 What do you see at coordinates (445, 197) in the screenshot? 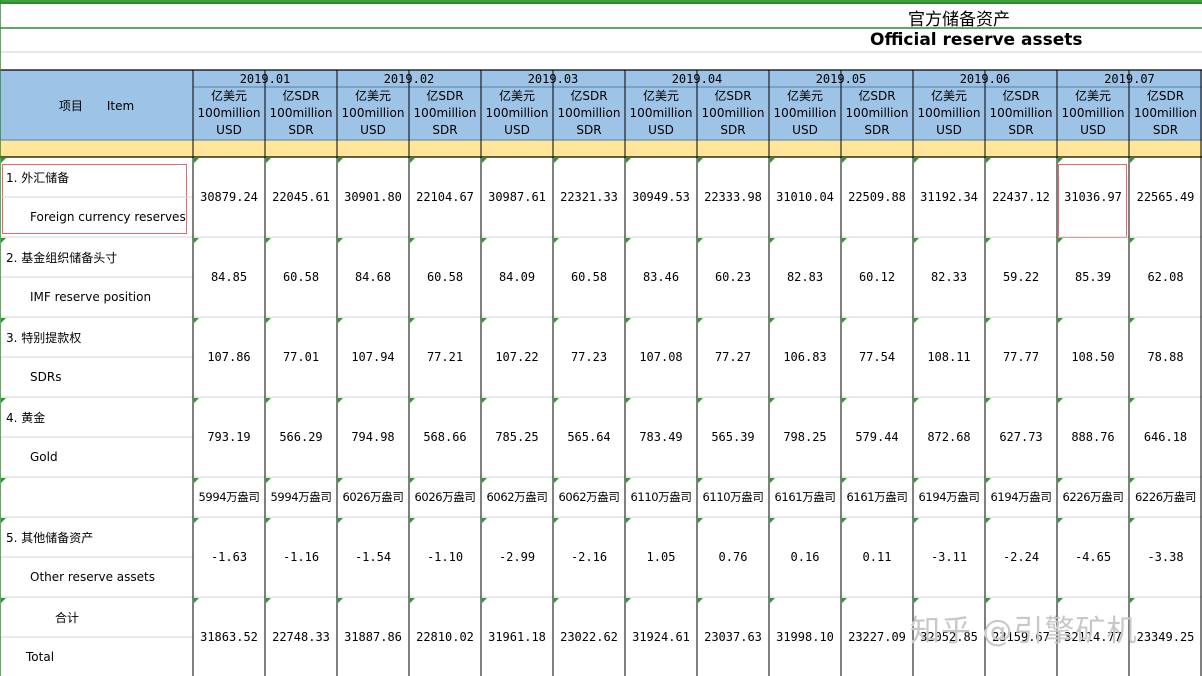
I see `table-cell: 22104.67` at bounding box center [445, 197].